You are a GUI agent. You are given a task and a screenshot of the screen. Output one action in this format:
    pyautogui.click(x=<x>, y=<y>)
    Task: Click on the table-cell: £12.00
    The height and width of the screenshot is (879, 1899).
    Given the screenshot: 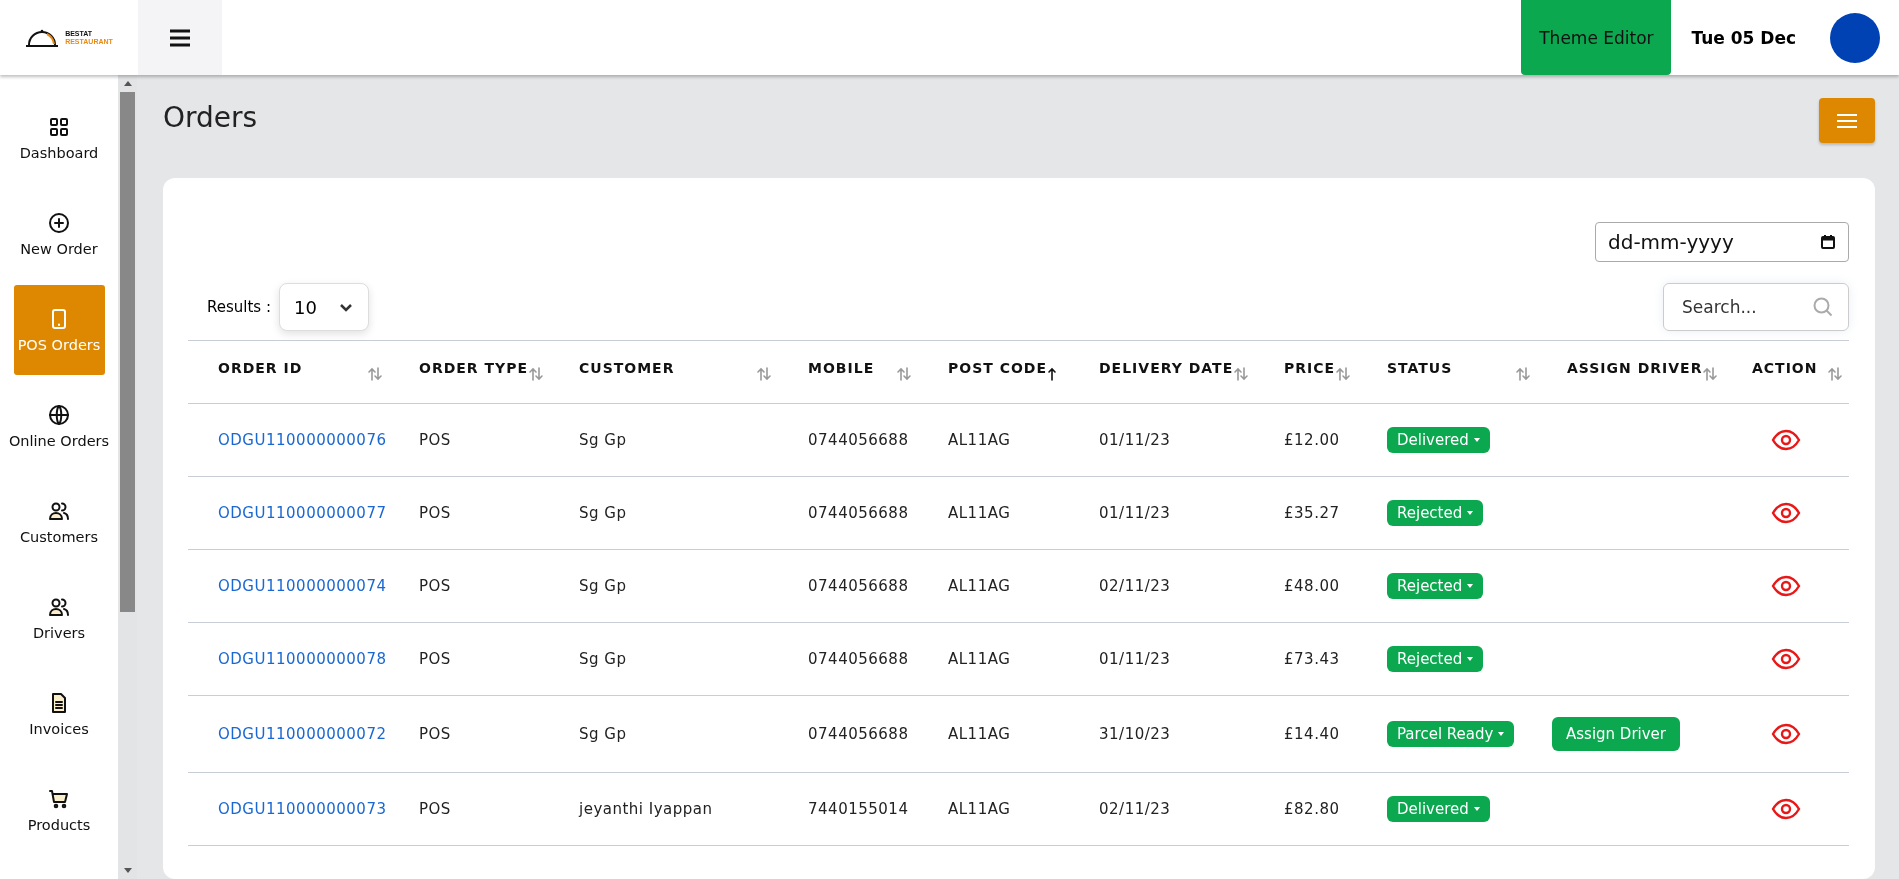 What is the action you would take?
    pyautogui.click(x=1312, y=440)
    